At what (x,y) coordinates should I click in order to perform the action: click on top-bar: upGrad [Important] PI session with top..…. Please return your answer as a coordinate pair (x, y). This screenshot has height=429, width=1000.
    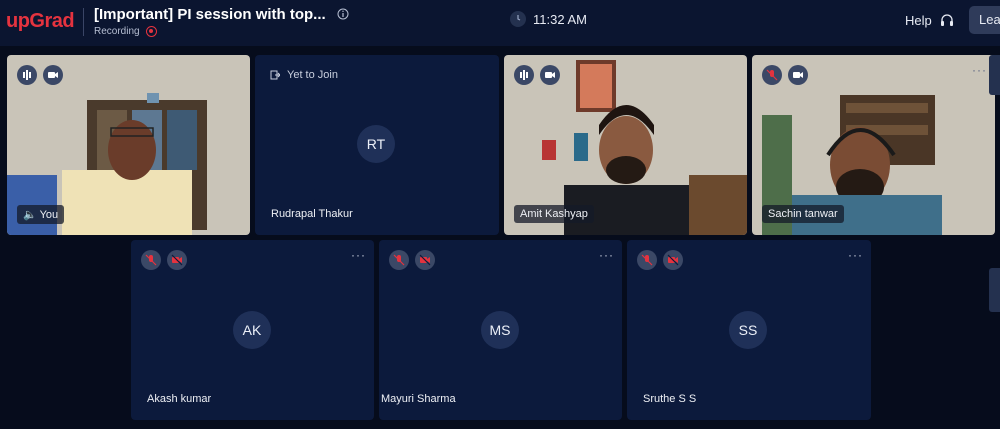
    Looking at the image, I should click on (500, 23).